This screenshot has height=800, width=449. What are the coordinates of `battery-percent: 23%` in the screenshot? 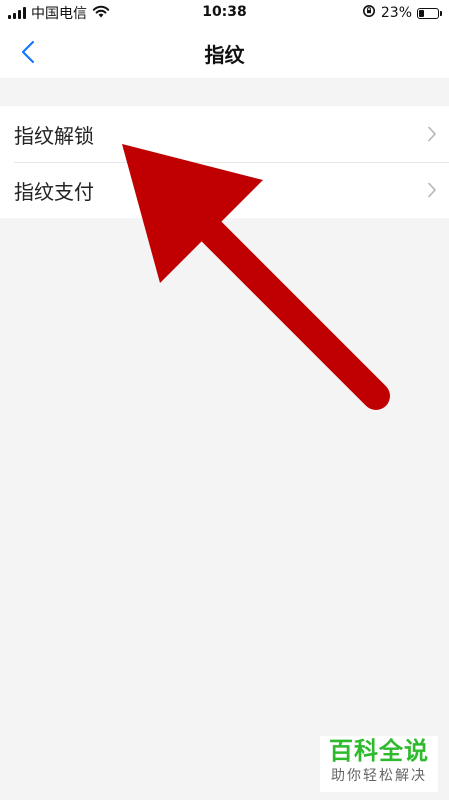 It's located at (396, 13).